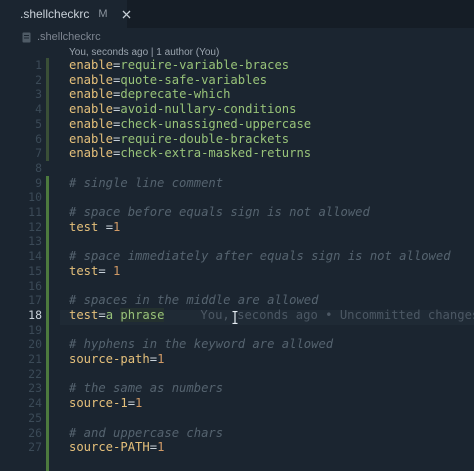 The width and height of the screenshot is (474, 471). I want to click on directive-value: avoid-nullary-conditions, so click(208, 109).